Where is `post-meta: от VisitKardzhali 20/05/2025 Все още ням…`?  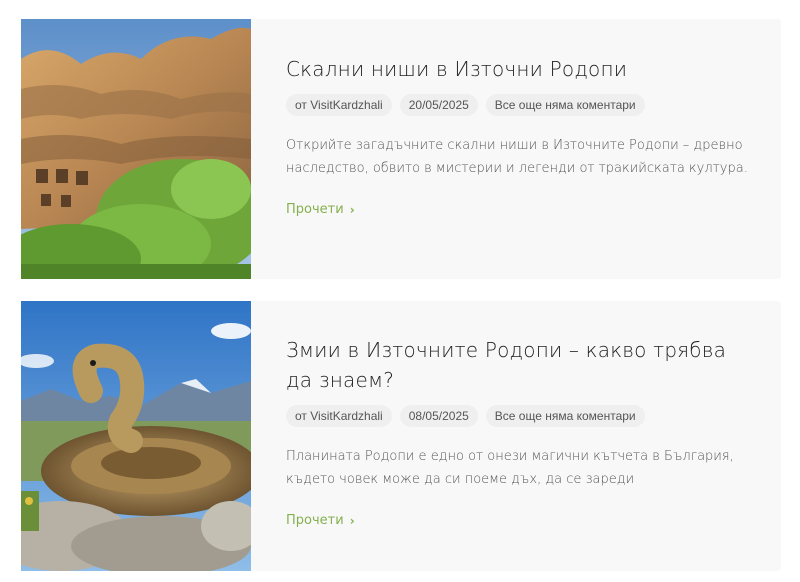 post-meta: от VisitKardzhali 20/05/2025 Все още ням… is located at coordinates (521, 105).